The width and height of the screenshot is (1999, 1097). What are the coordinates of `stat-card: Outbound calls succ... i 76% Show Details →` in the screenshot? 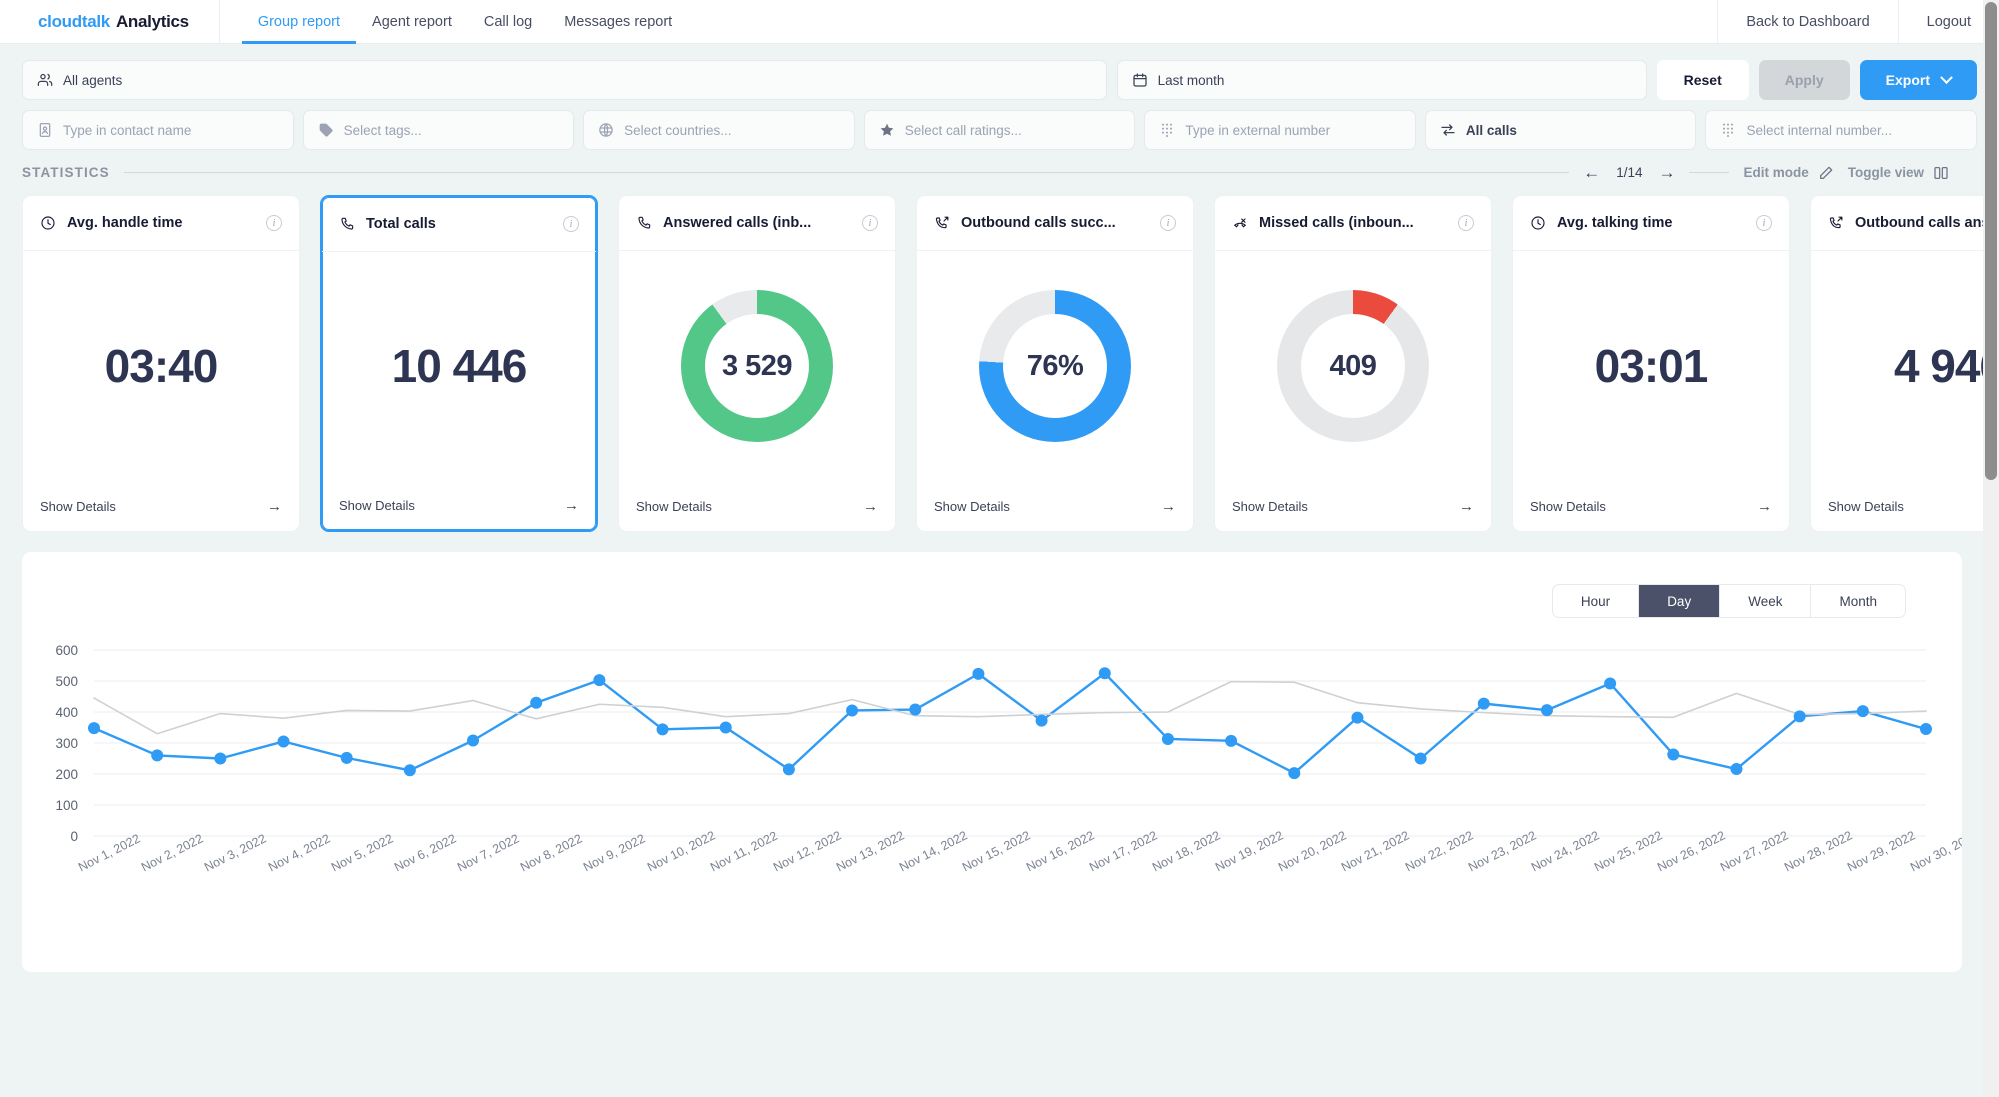 It's located at (1055, 363).